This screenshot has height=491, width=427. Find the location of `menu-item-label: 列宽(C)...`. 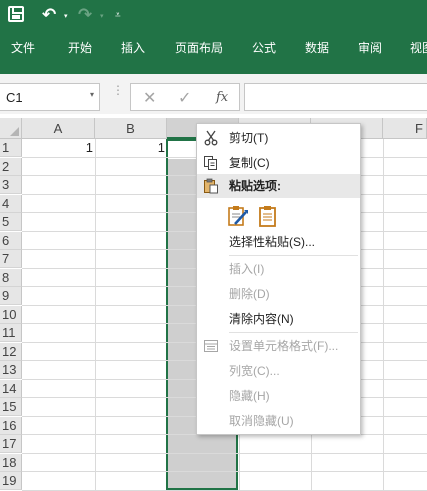

menu-item-label: 列宽(C)... is located at coordinates (254, 371).